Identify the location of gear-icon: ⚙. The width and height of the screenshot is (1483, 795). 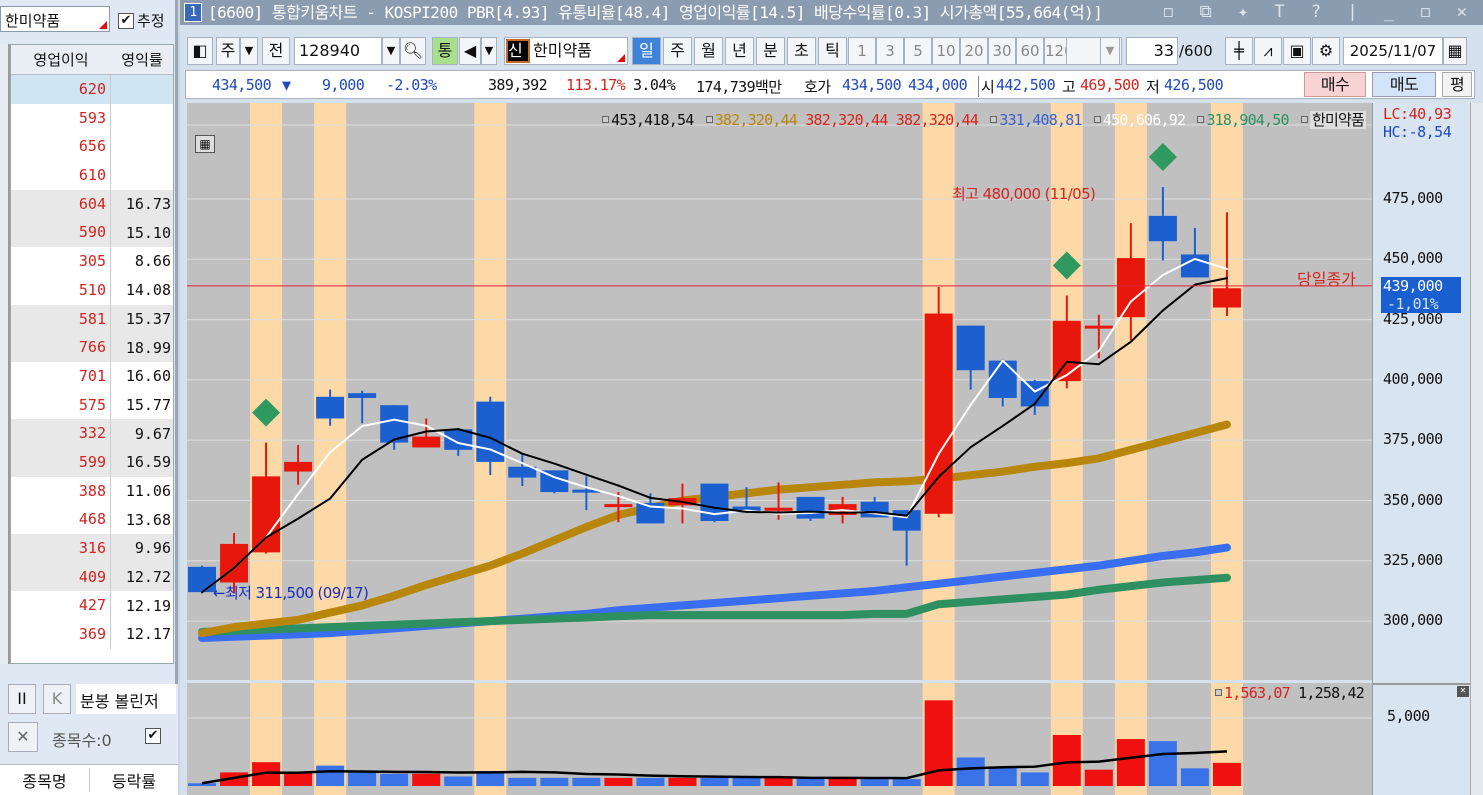
(1326, 51).